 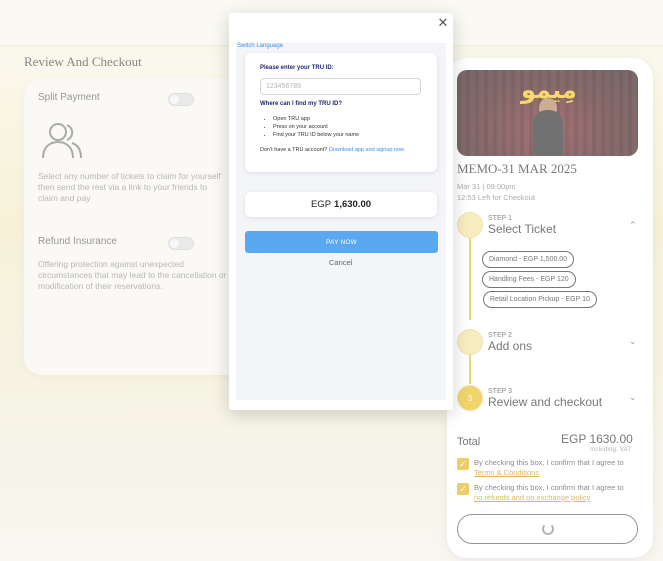 I want to click on tru-id-help-title: Where can I find my TRU ID?, so click(x=301, y=104).